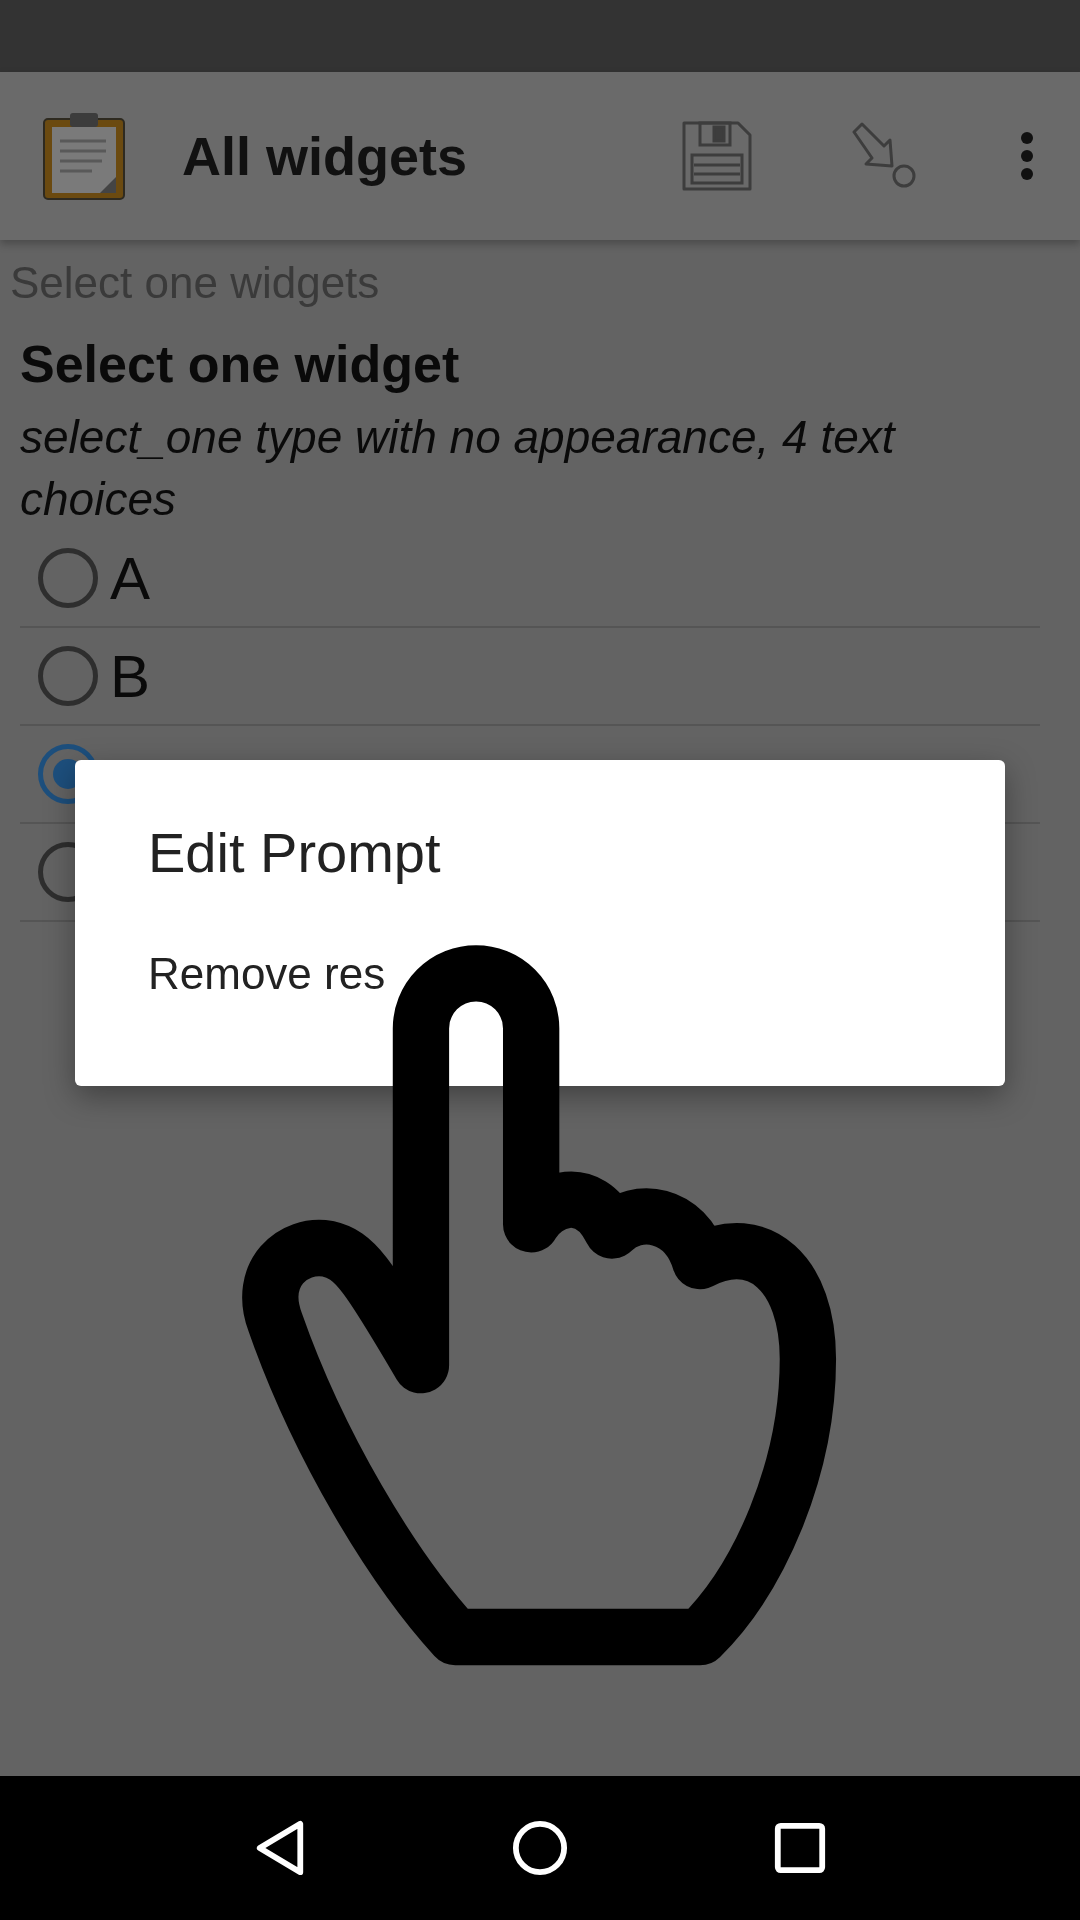 Image resolution: width=1080 pixels, height=1920 pixels. Describe the element at coordinates (1027, 156) in the screenshot. I see `overflow-menu-icon` at that location.